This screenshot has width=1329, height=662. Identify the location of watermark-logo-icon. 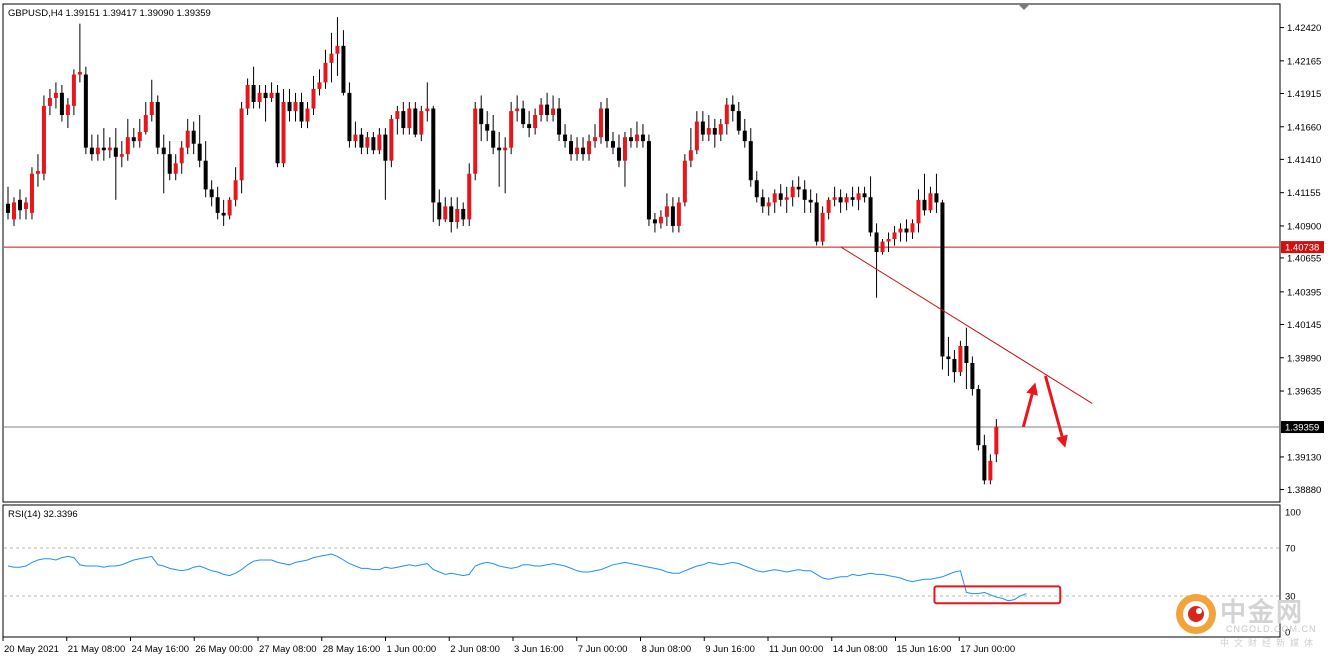
(1196, 614).